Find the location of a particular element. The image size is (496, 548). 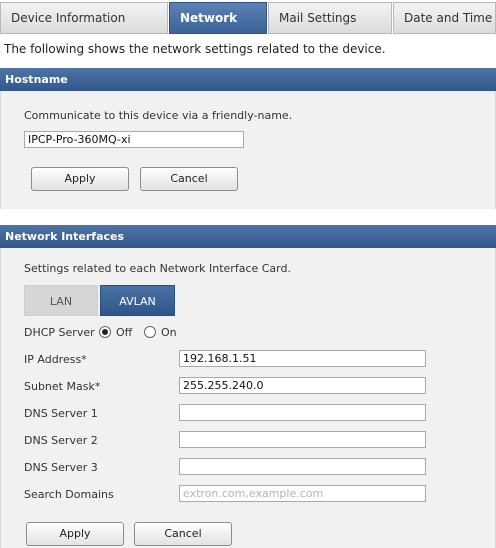

network-apply-button: Apply is located at coordinates (75, 534).